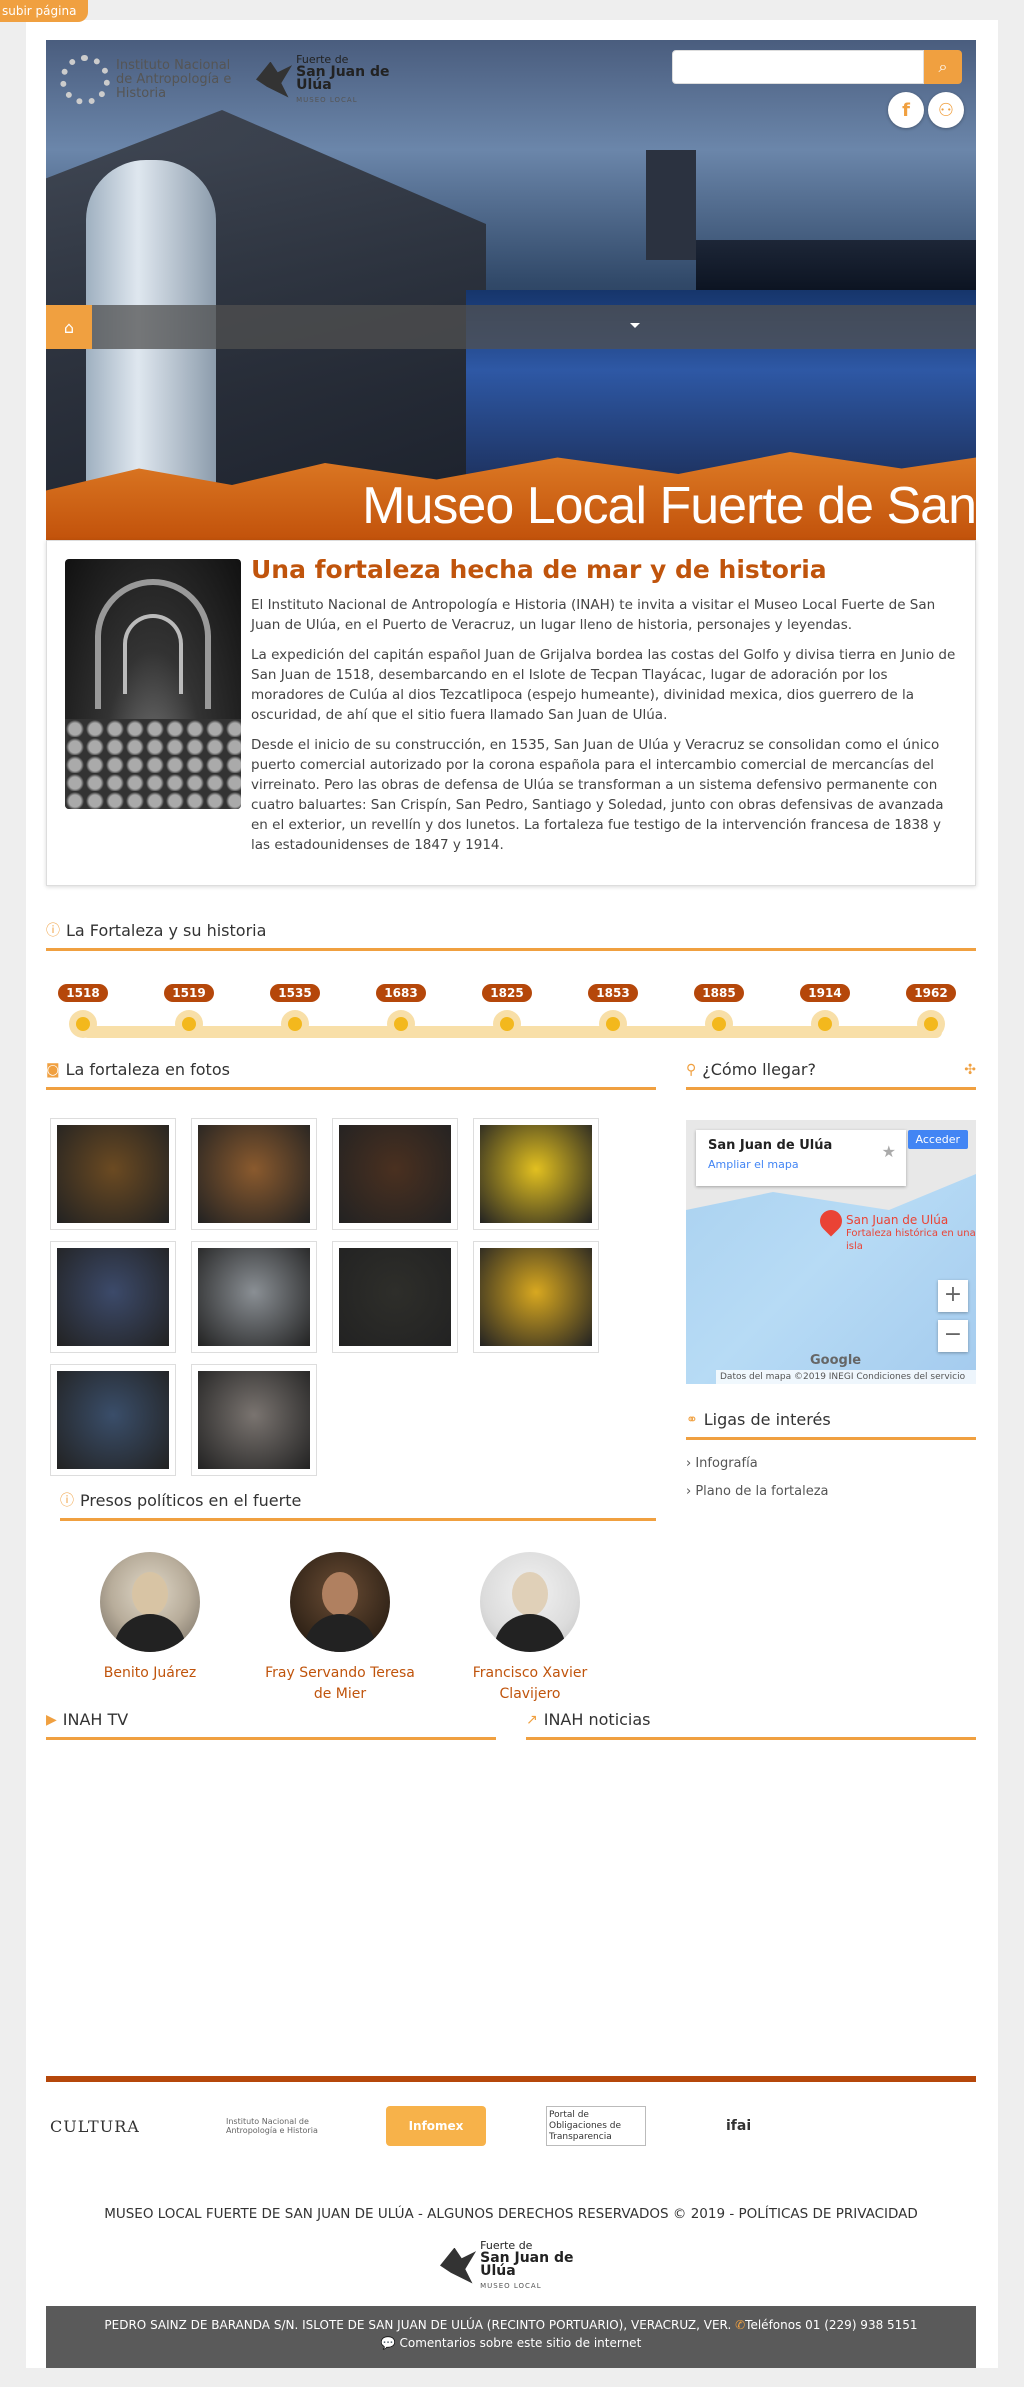 This screenshot has width=1024, height=2387. I want to click on partner-logo: ifai, so click(756, 2126).